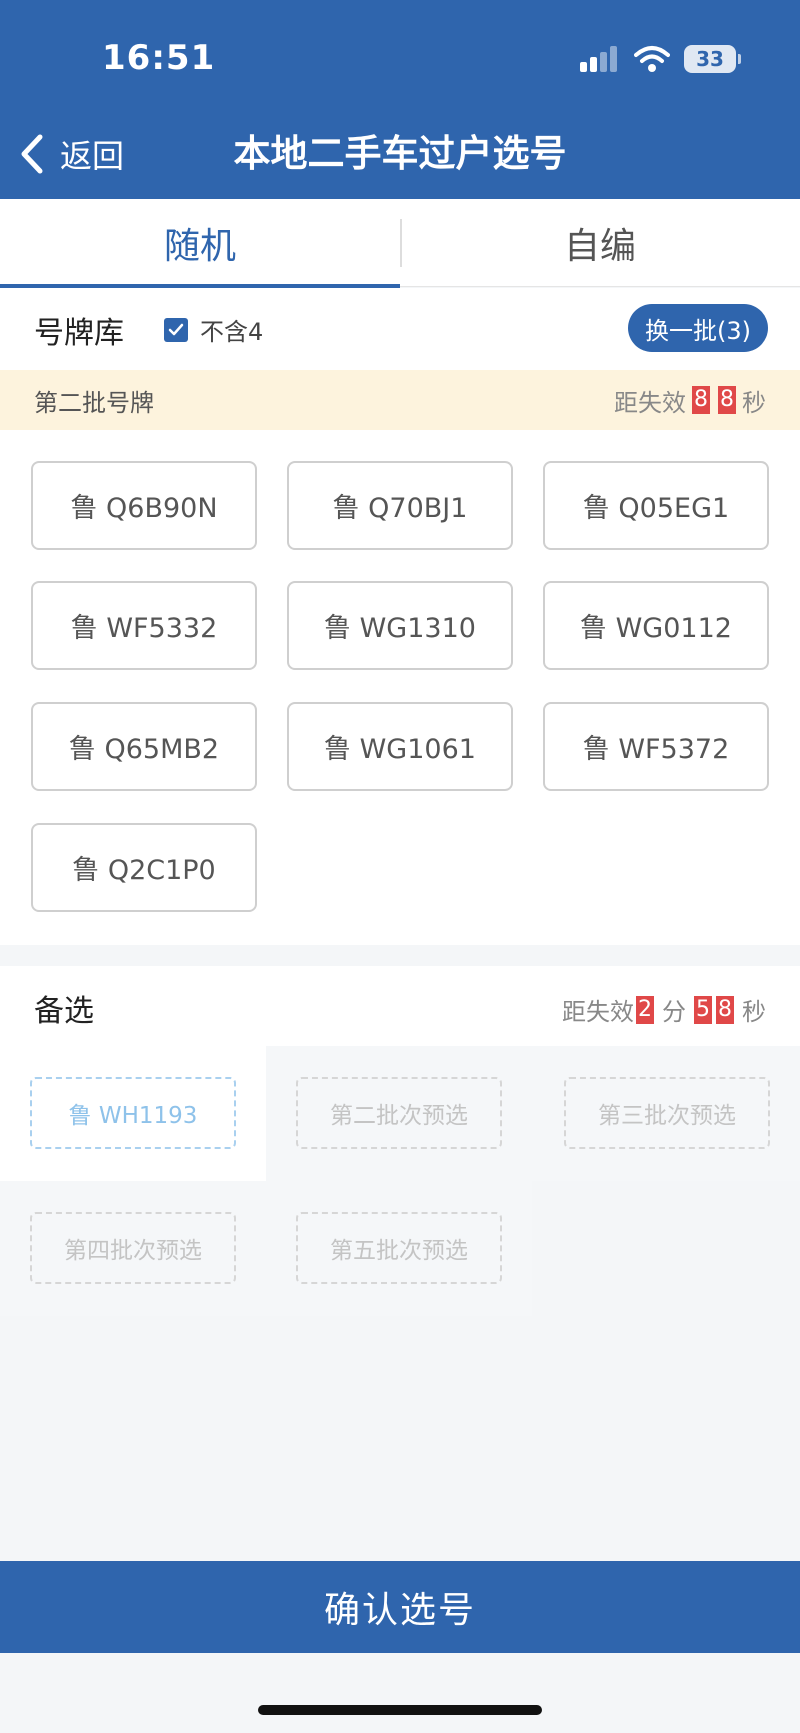  I want to click on refresh-batch-button: 换一批(3), so click(698, 328).